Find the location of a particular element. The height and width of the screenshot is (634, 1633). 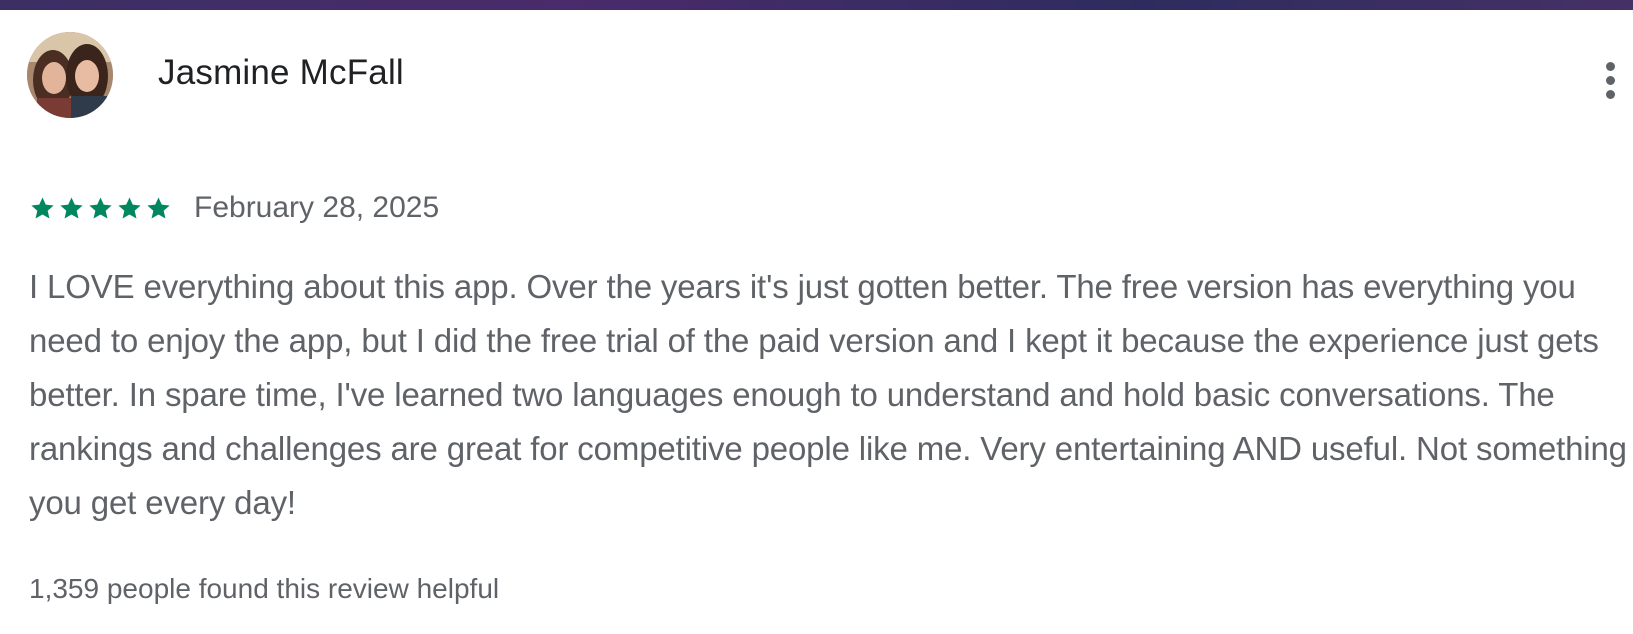

avatar is located at coordinates (70, 75).